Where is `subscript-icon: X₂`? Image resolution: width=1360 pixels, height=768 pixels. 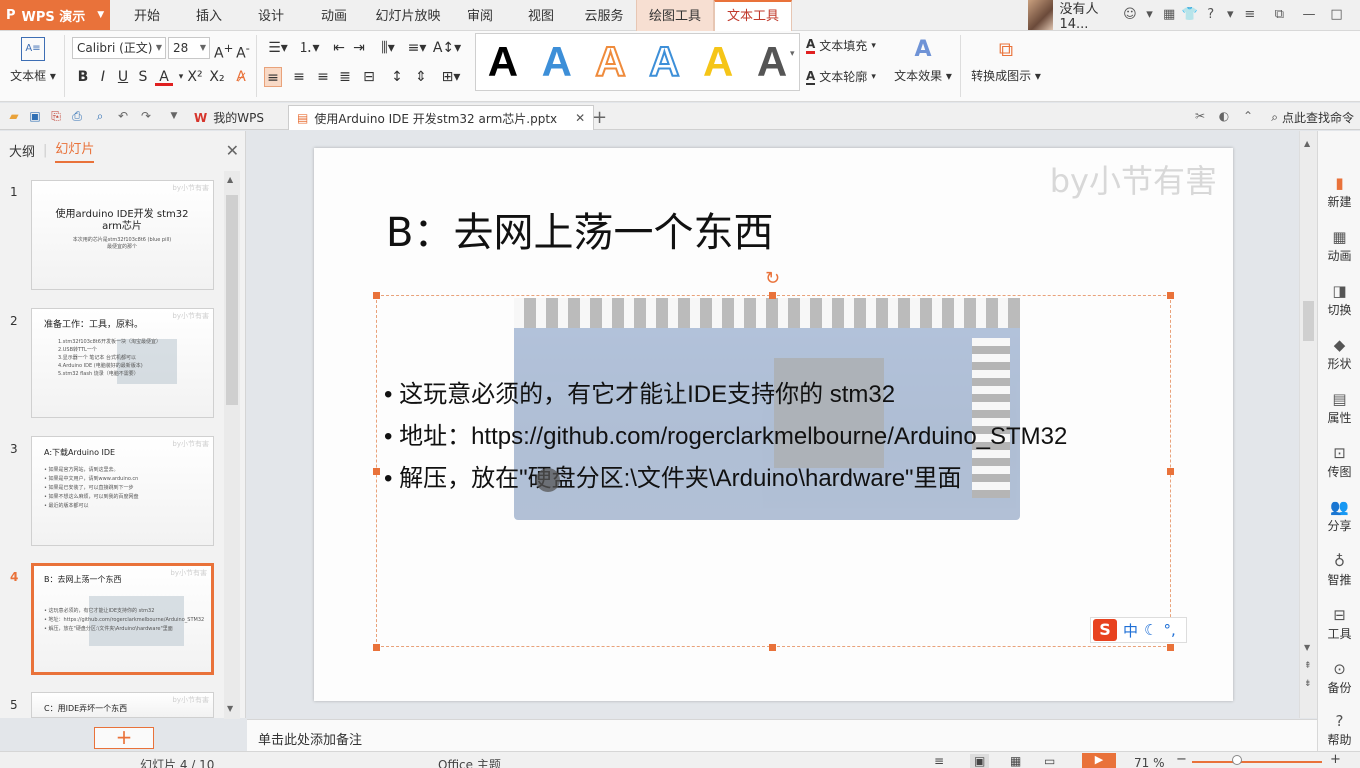 subscript-icon: X₂ is located at coordinates (217, 77).